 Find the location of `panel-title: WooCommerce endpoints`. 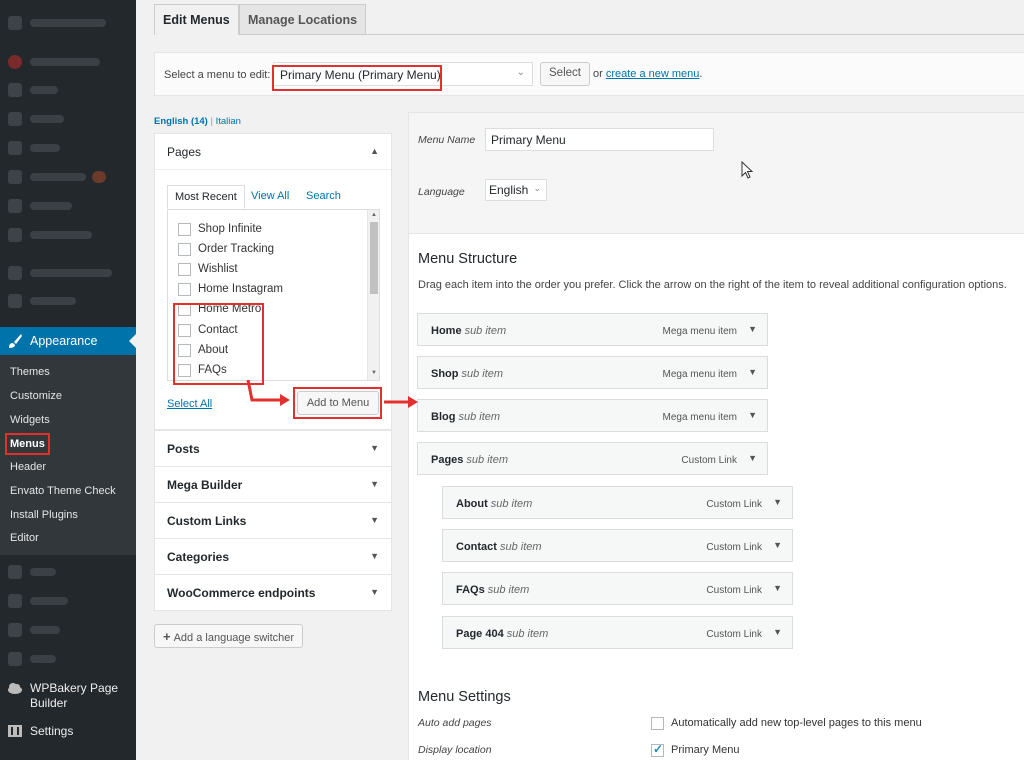

panel-title: WooCommerce endpoints is located at coordinates (241, 593).